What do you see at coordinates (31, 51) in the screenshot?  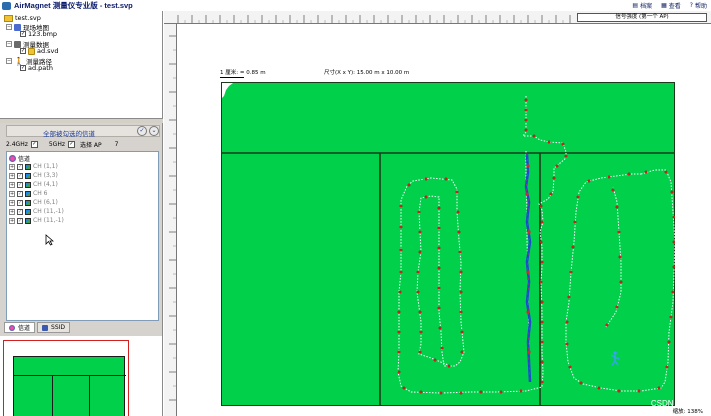 I see `survey-file-icon` at bounding box center [31, 51].